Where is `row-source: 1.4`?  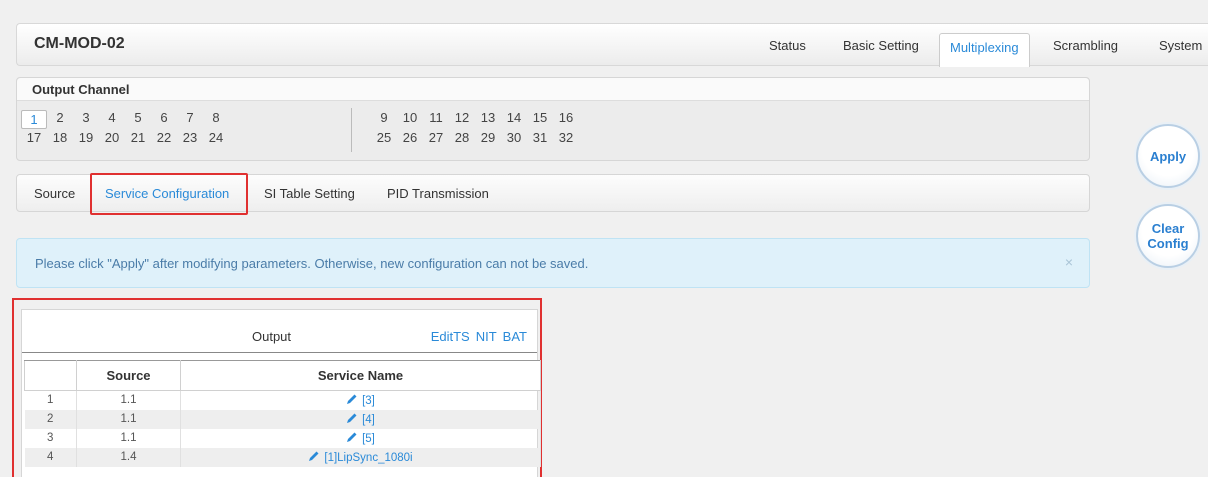
row-source: 1.4 is located at coordinates (128, 457).